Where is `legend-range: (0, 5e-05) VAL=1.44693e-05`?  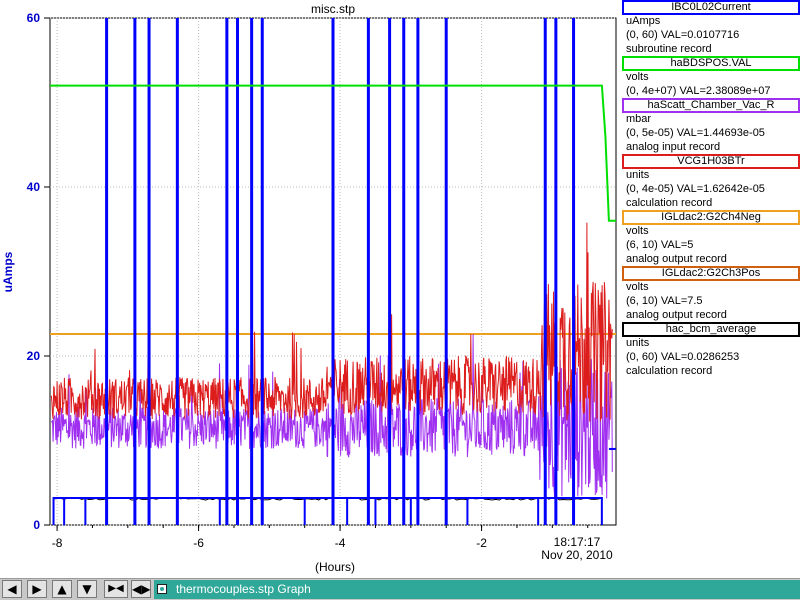 legend-range: (0, 5e-05) VAL=1.44693e-05 is located at coordinates (695, 133).